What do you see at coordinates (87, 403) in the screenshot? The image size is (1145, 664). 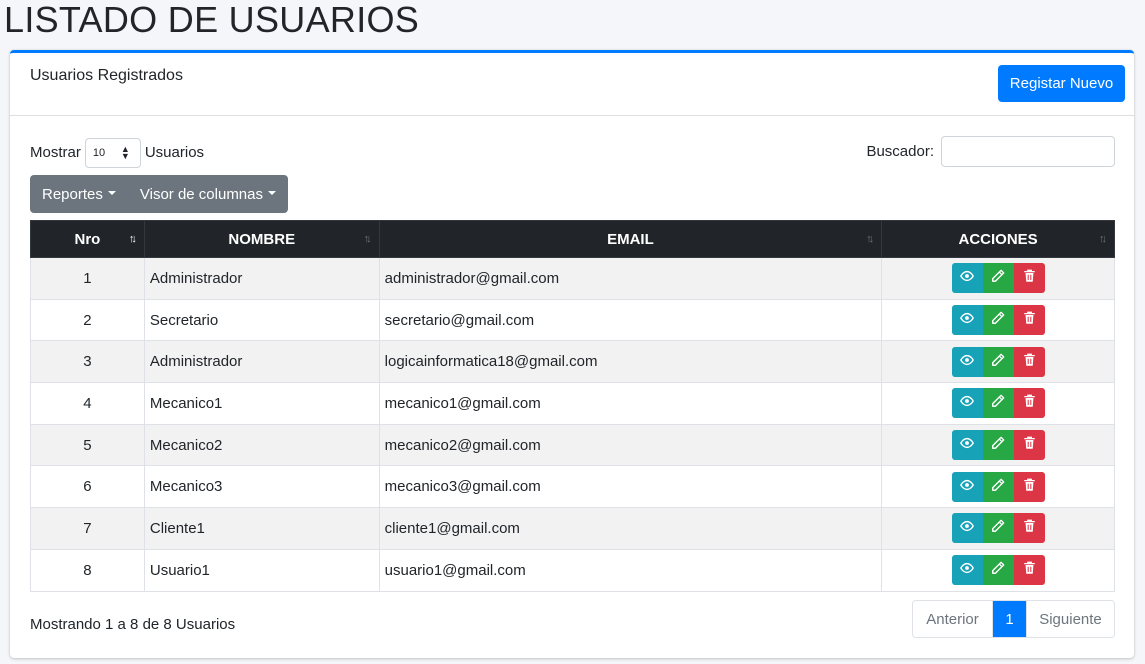 I see `cell-nro: 4` at bounding box center [87, 403].